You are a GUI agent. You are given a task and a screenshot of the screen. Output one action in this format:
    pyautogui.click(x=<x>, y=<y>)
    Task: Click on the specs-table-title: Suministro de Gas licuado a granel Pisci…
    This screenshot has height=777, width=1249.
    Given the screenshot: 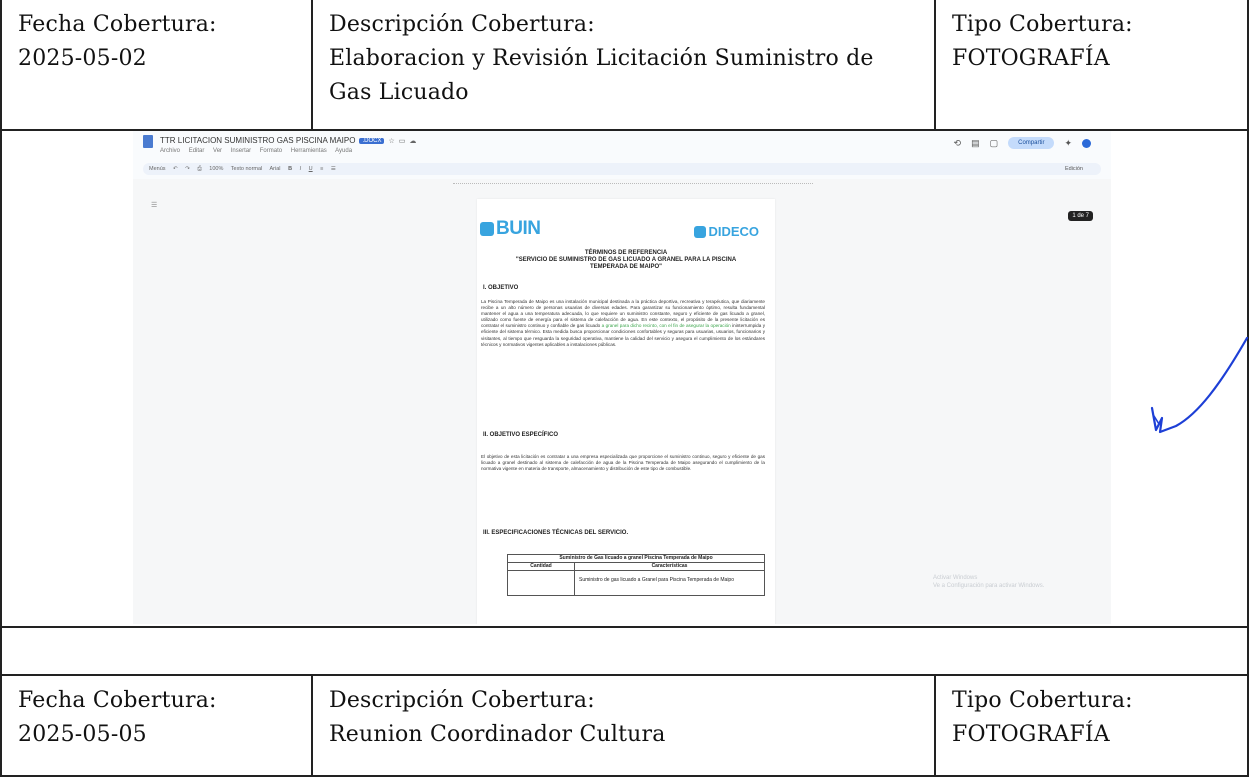 What is the action you would take?
    pyautogui.click(x=636, y=559)
    